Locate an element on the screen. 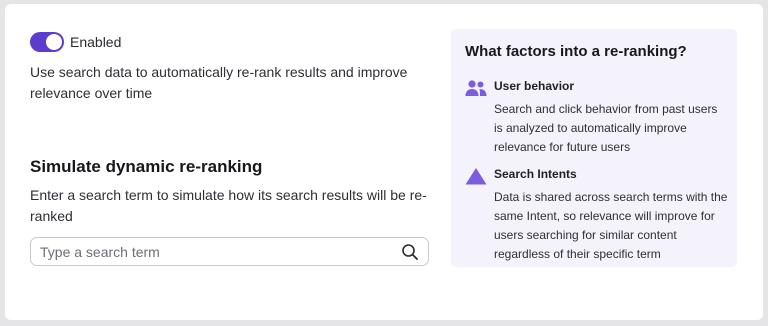 This screenshot has height=326, width=768. triangle-icon is located at coordinates (476, 176).